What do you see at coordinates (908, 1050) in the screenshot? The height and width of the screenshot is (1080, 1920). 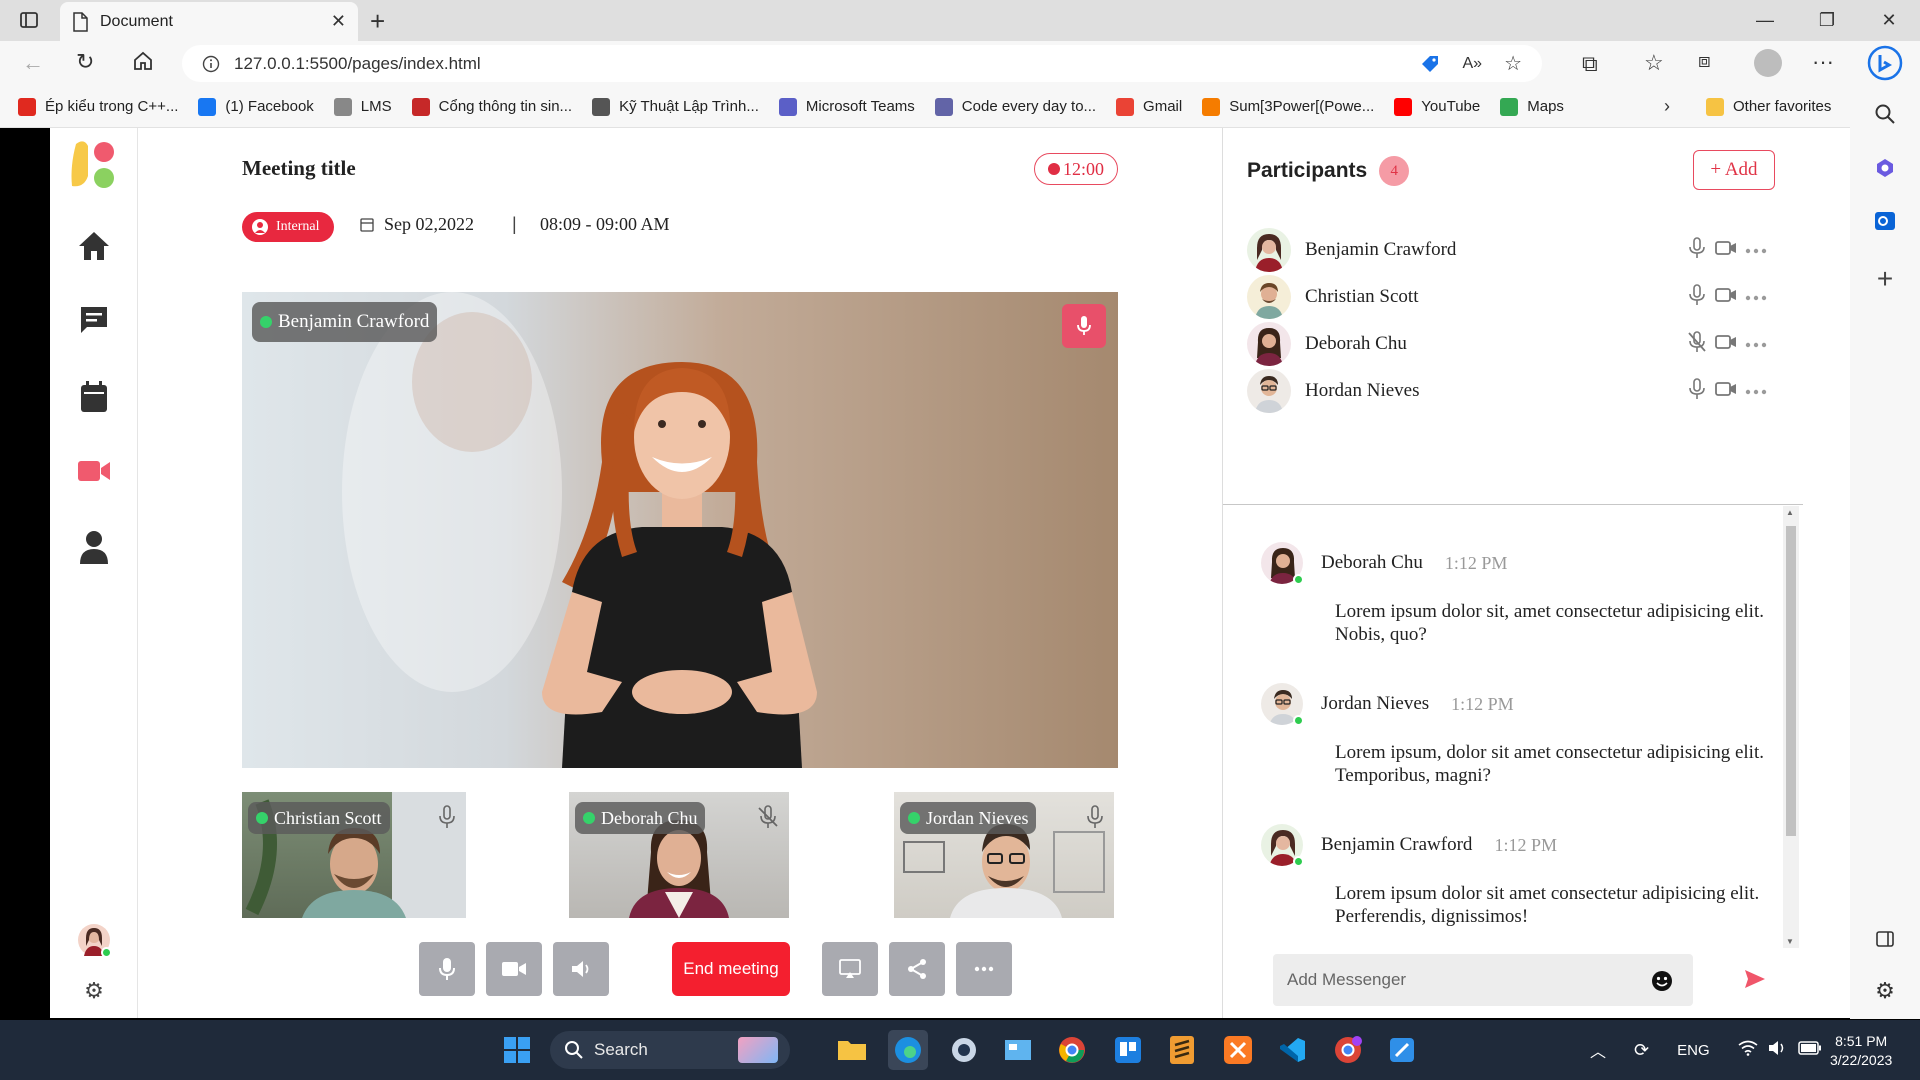 I see `edge-icon` at bounding box center [908, 1050].